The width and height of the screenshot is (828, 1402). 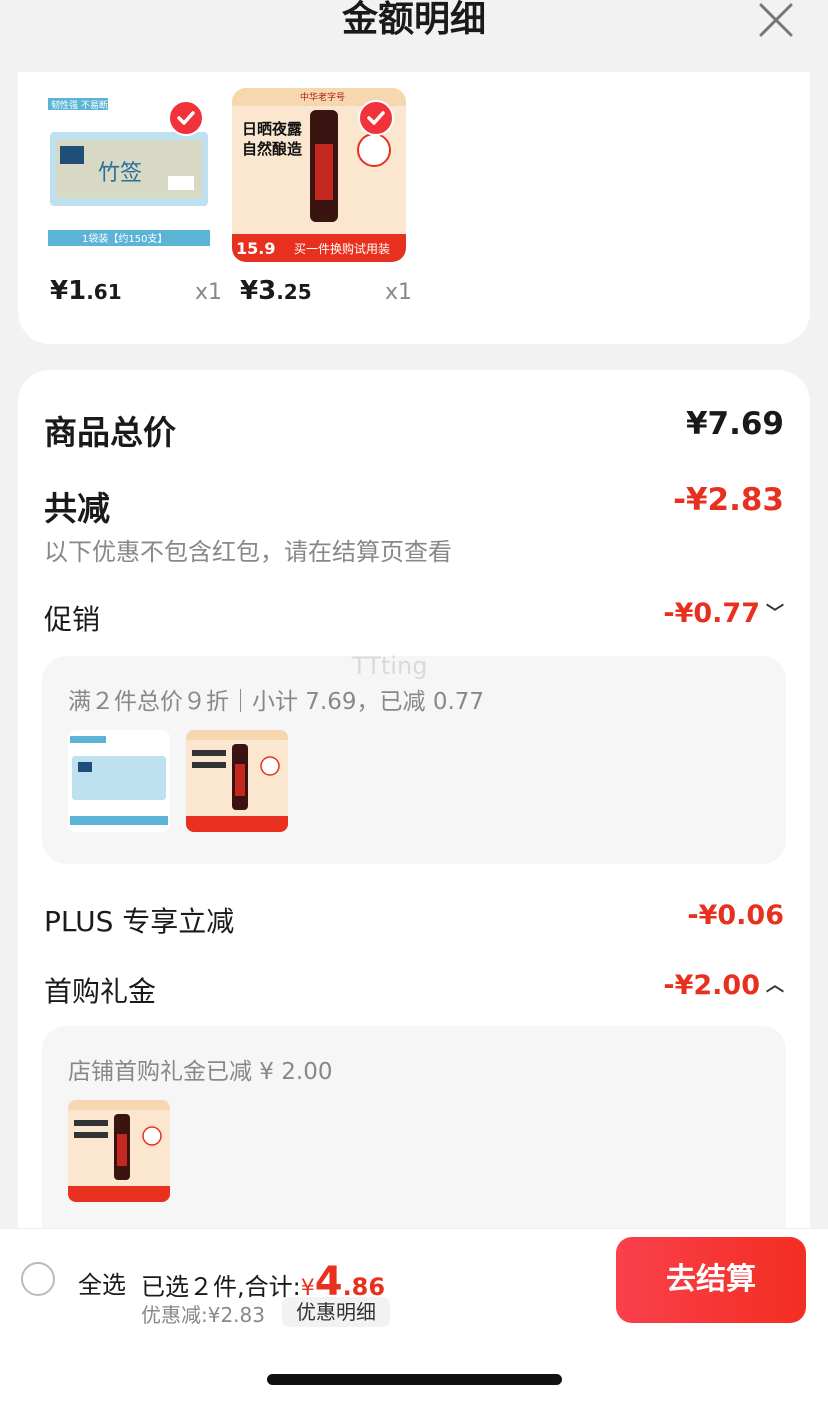 I want to click on promo-label: 促销, so click(x=72, y=619).